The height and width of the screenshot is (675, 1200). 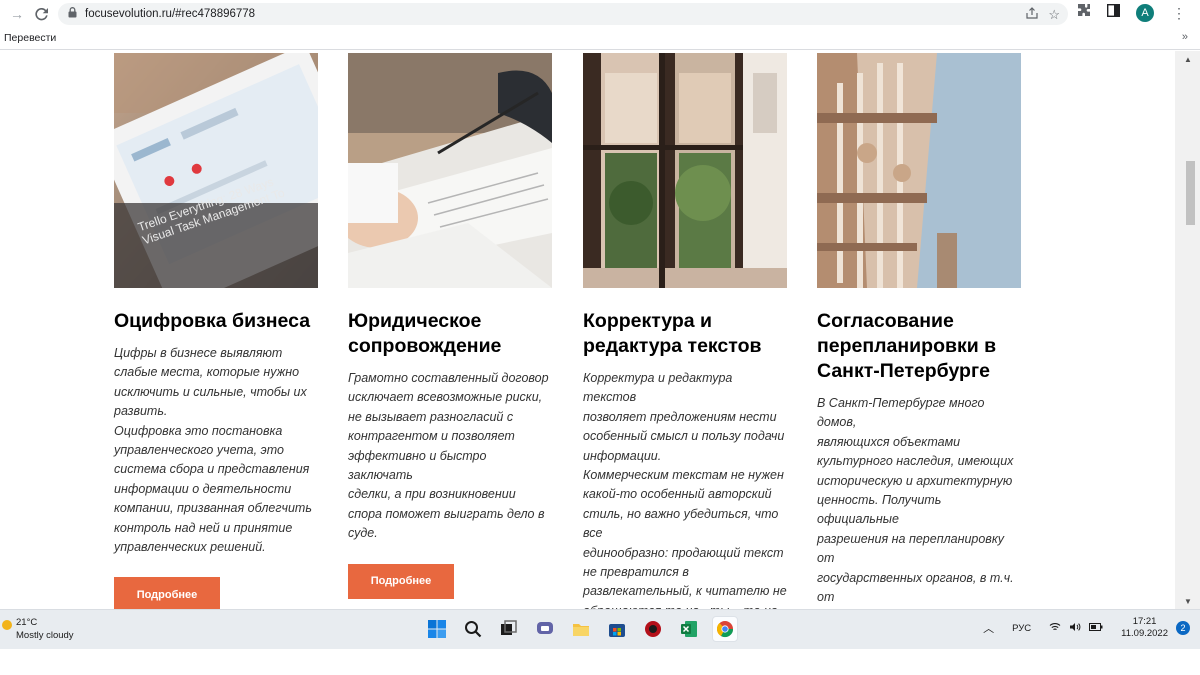 I want to click on bookmarks-bar: Перевести », so click(x=600, y=39).